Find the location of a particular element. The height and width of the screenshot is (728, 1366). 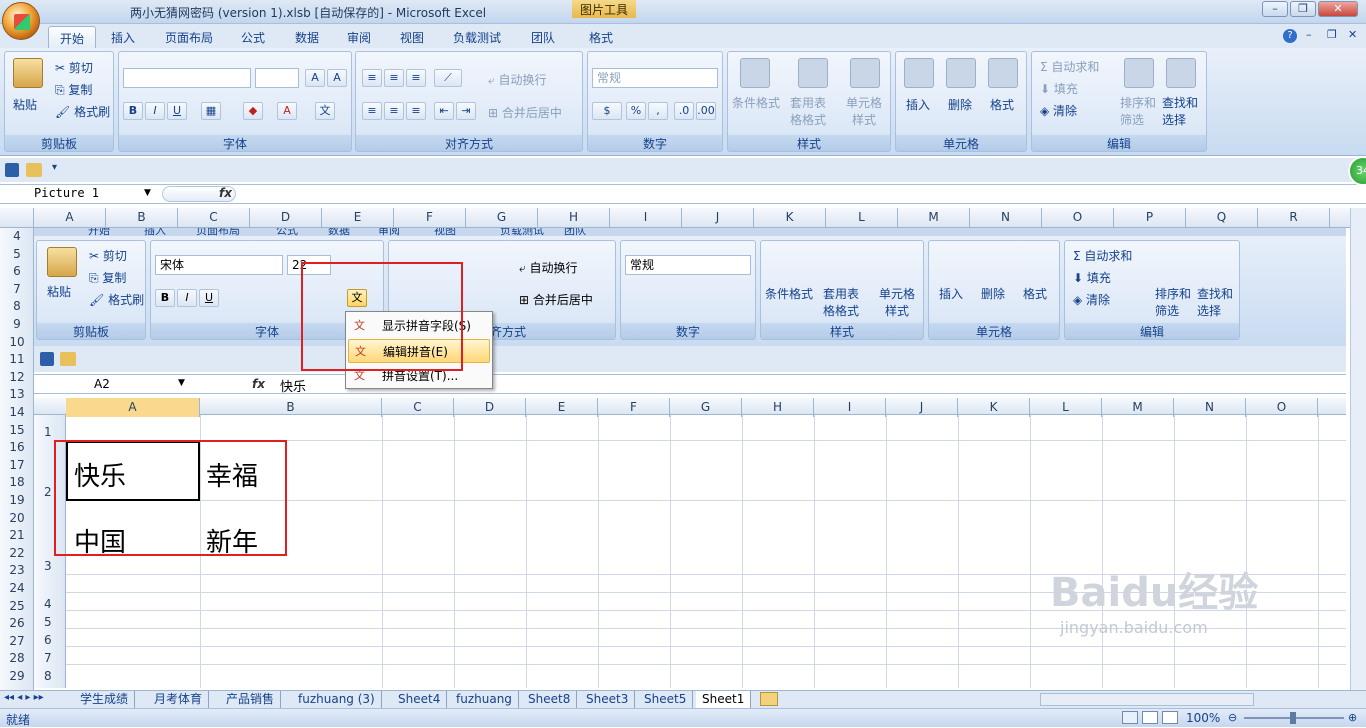

tab-insert: 插入 is located at coordinates (123, 37).